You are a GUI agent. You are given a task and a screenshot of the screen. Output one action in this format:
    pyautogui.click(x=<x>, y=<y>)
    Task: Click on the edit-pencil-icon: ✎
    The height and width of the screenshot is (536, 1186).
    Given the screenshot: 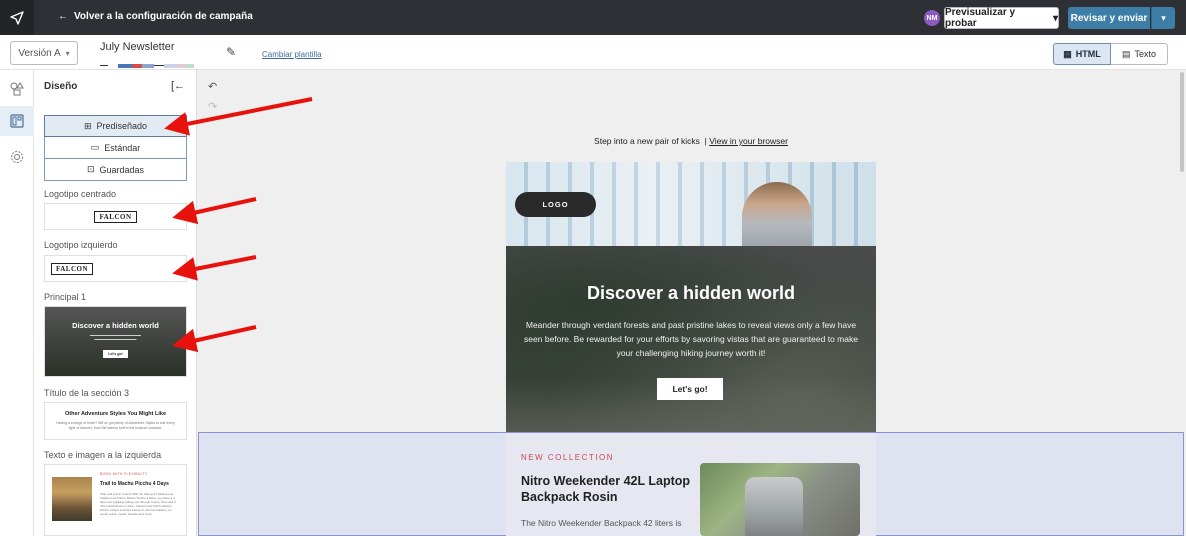 What is the action you would take?
    pyautogui.click(x=231, y=52)
    